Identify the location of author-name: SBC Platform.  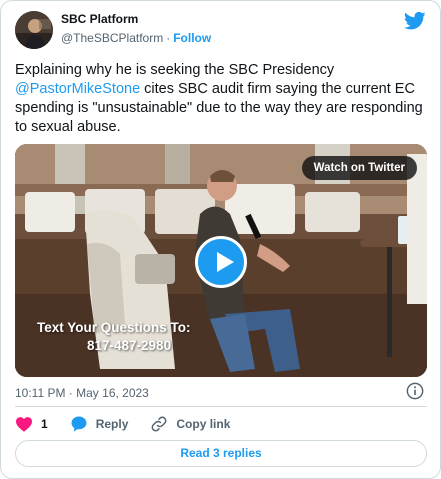
(99, 19).